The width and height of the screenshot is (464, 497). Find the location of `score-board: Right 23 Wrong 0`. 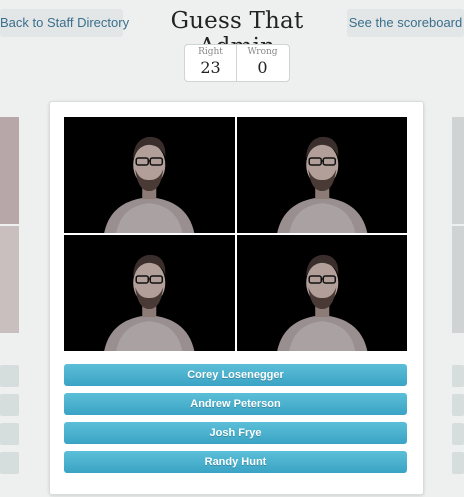

score-board: Right 23 Wrong 0 is located at coordinates (237, 63).